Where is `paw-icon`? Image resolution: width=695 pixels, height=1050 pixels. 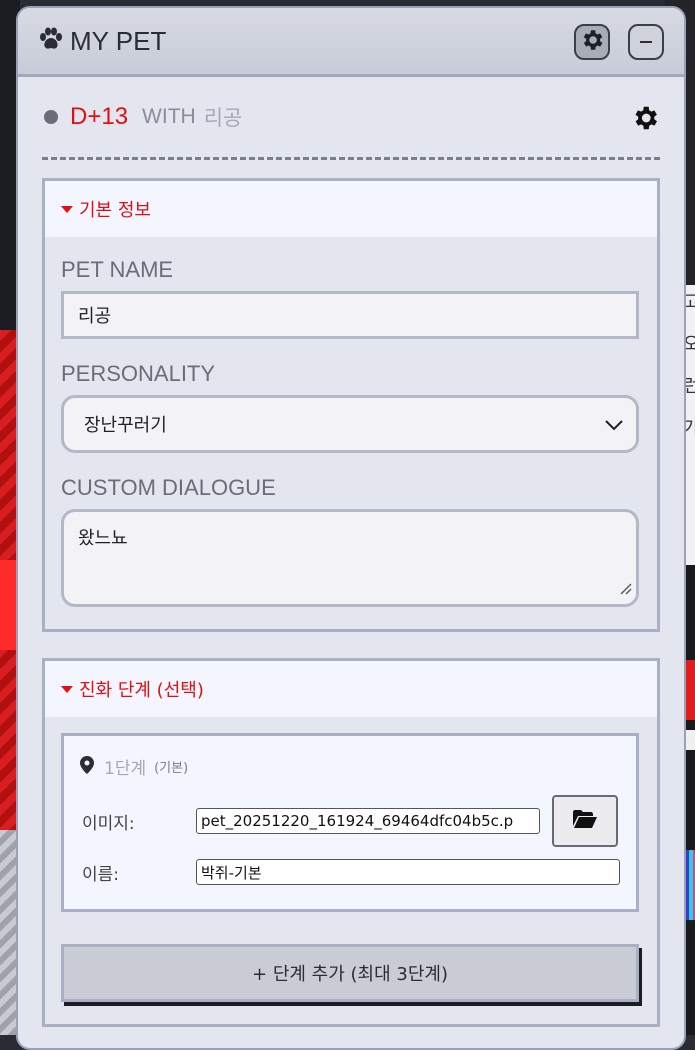
paw-icon is located at coordinates (51, 41).